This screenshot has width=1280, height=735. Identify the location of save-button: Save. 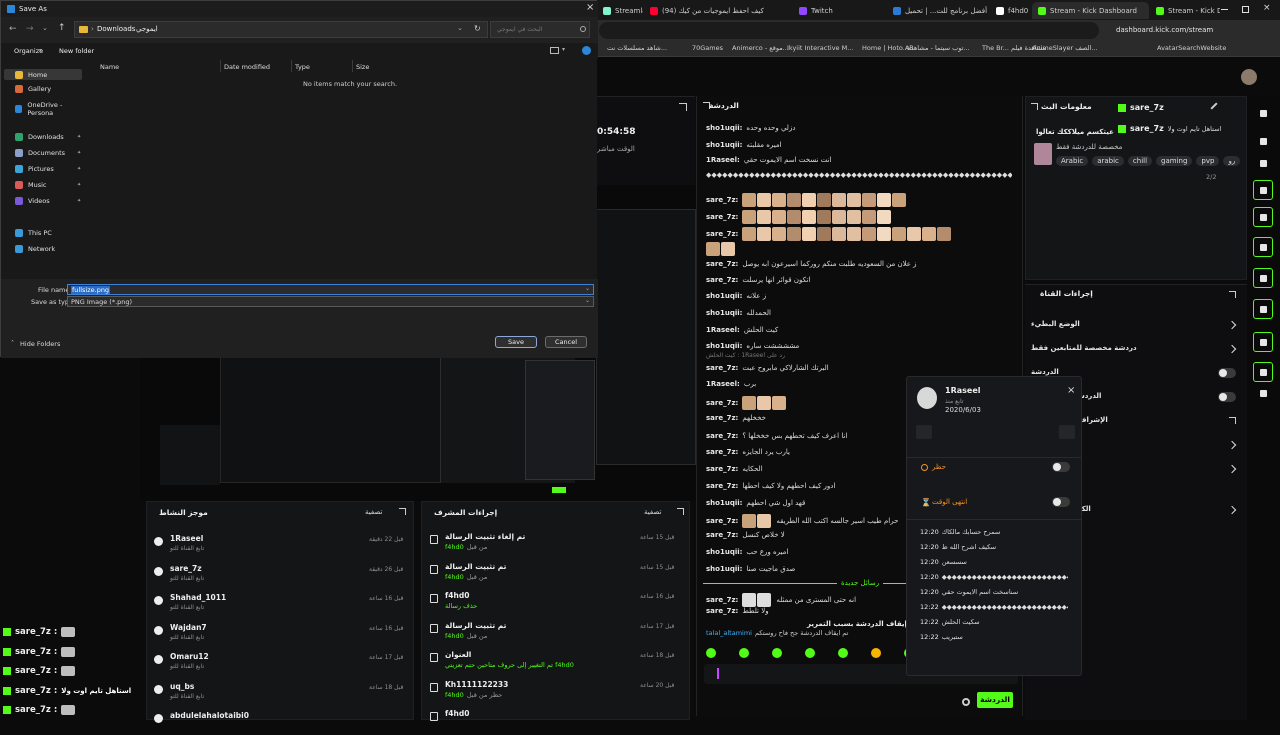
(516, 342).